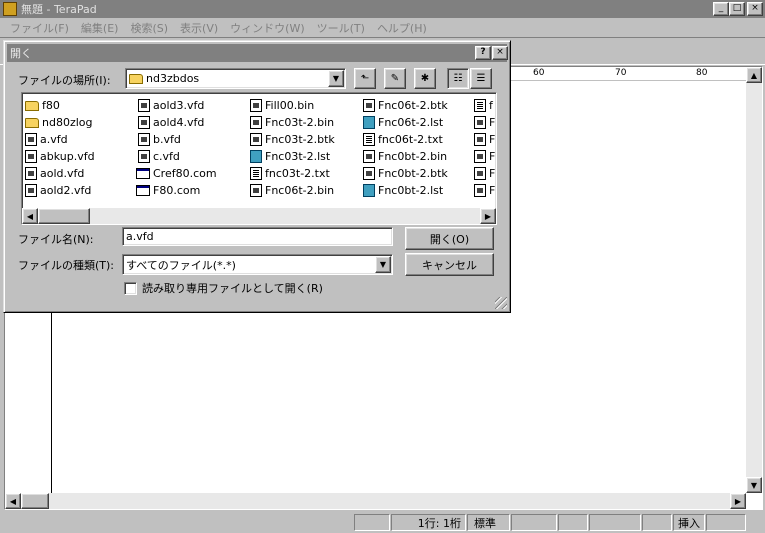  I want to click on dialog-title-bar: 開く ? ×, so click(257, 53).